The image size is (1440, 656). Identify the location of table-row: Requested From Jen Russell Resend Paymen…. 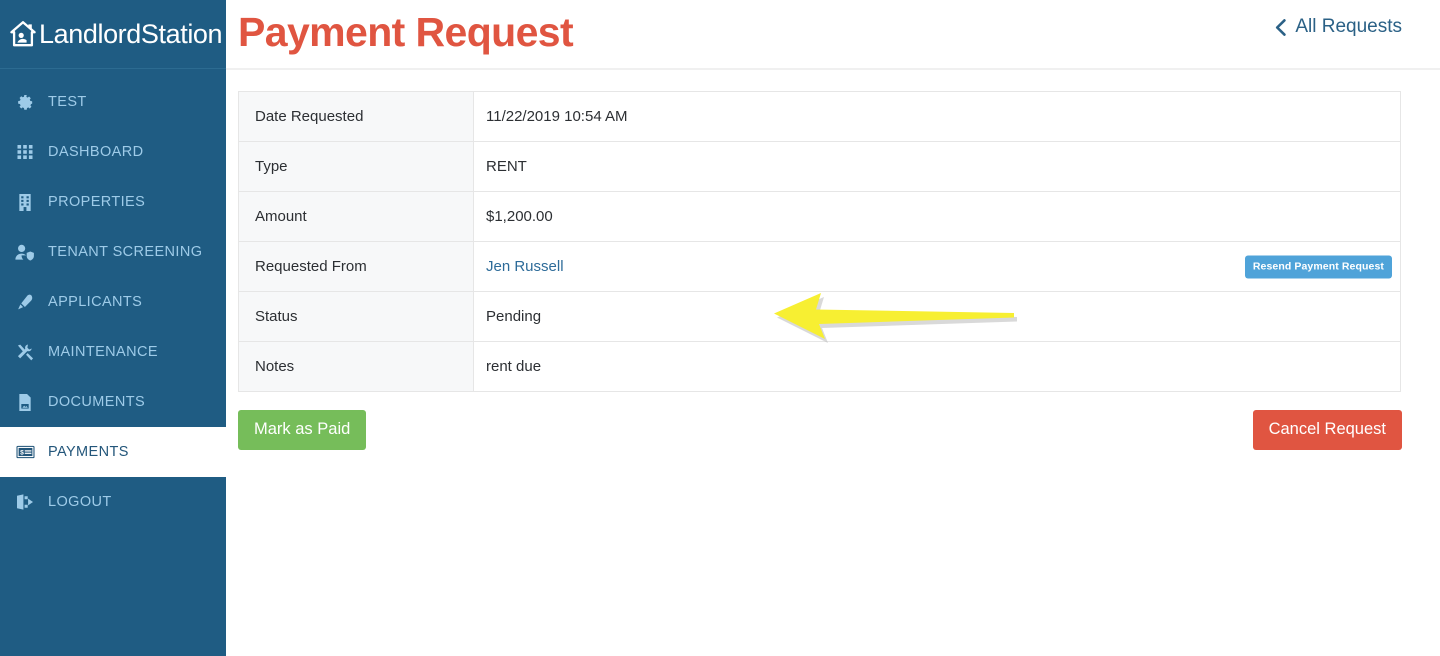
(819, 266).